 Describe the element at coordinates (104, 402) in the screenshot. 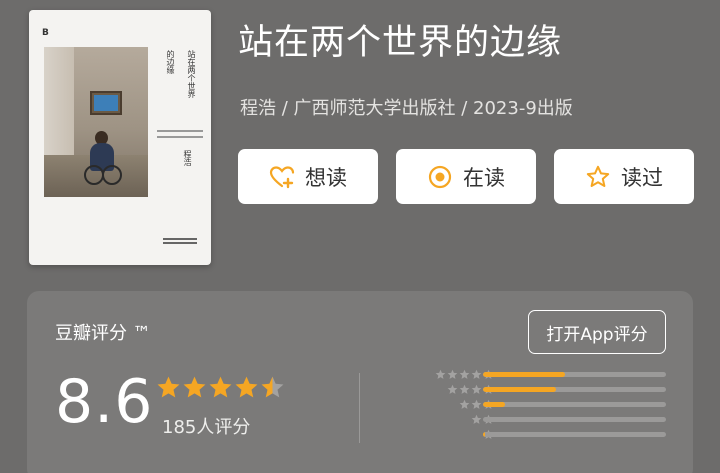

I see `rating-score: 8.6` at that location.